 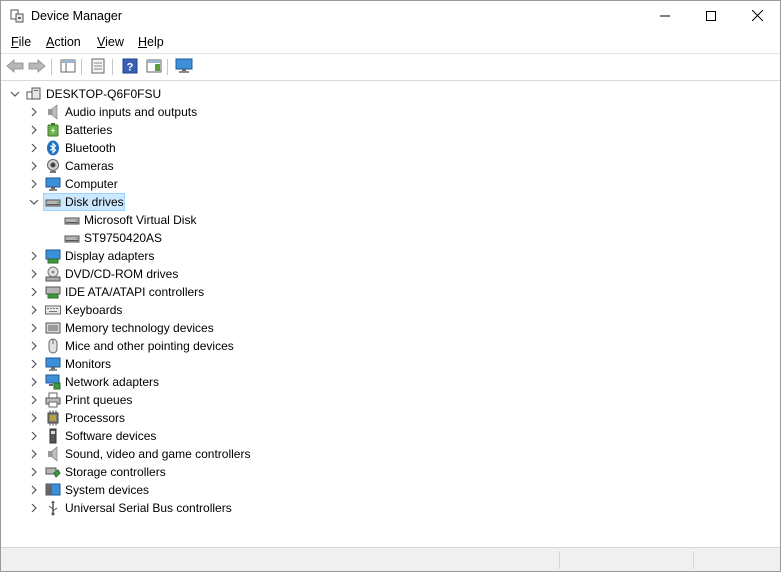 What do you see at coordinates (83, 310) in the screenshot?
I see `tree-category-keyboards: Keyboards` at bounding box center [83, 310].